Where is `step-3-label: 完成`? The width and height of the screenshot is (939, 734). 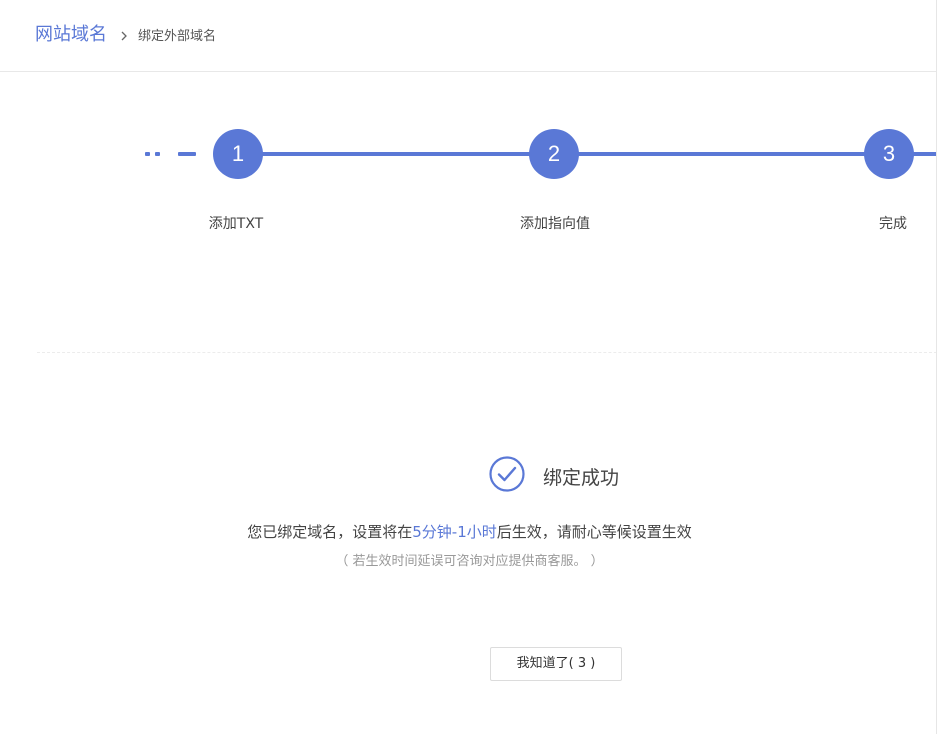
step-3-label: 完成 is located at coordinates (893, 224).